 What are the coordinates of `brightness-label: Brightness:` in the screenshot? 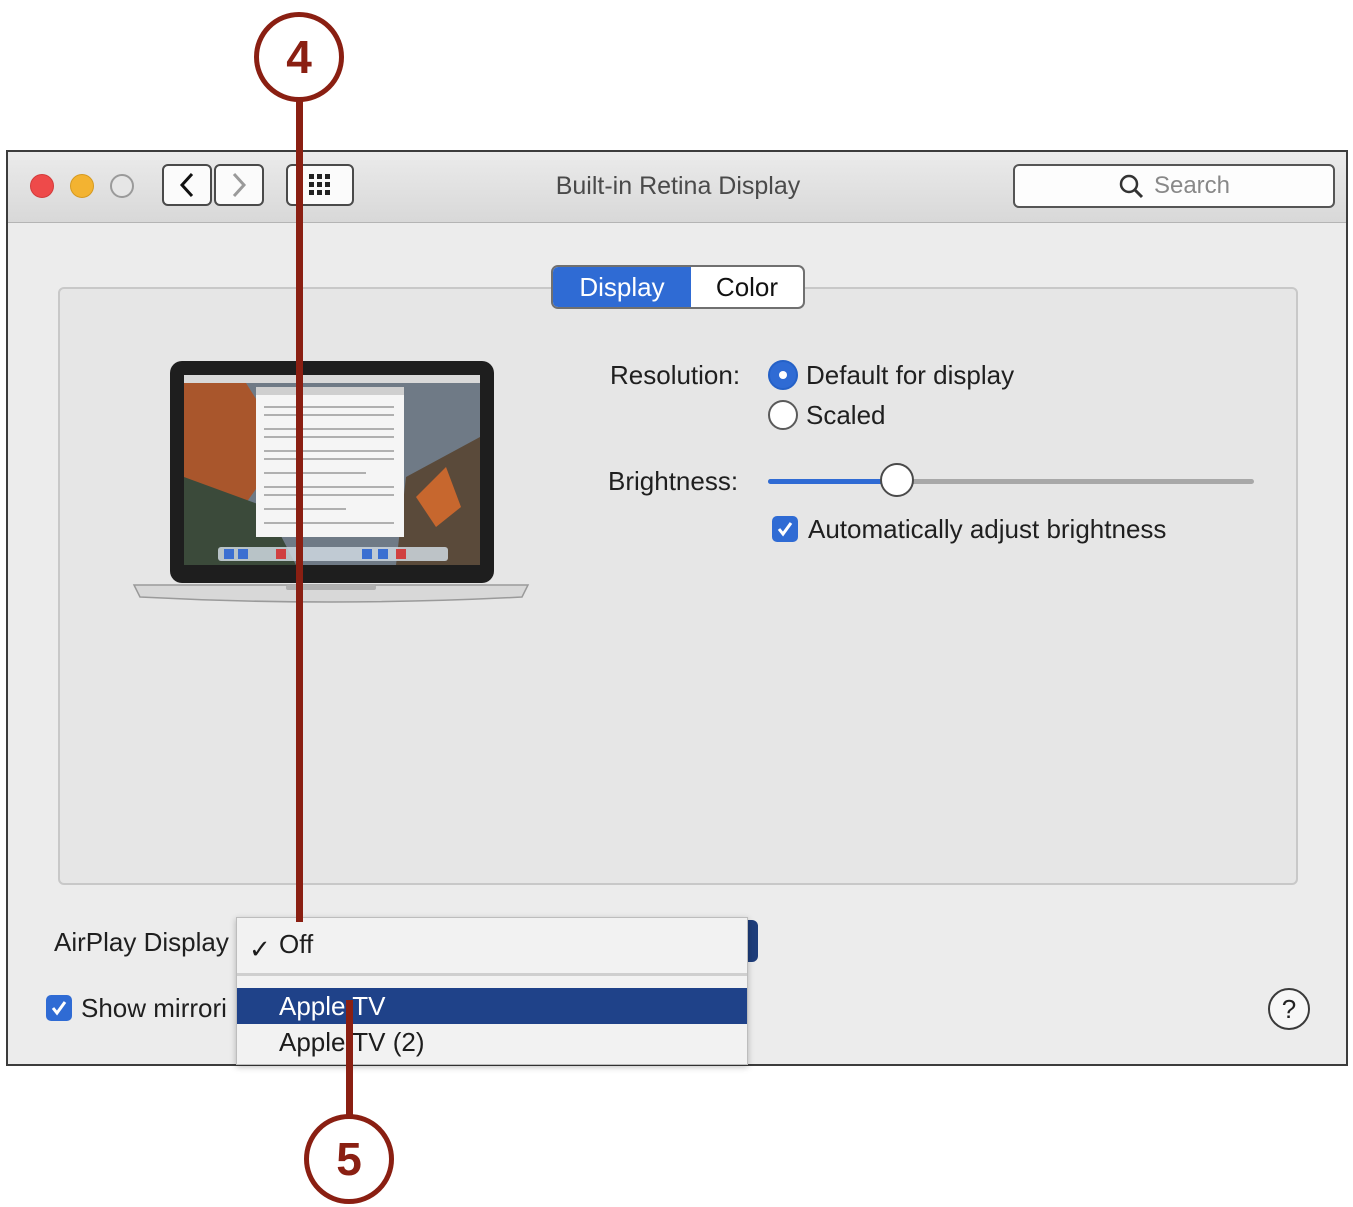 It's located at (673, 481).